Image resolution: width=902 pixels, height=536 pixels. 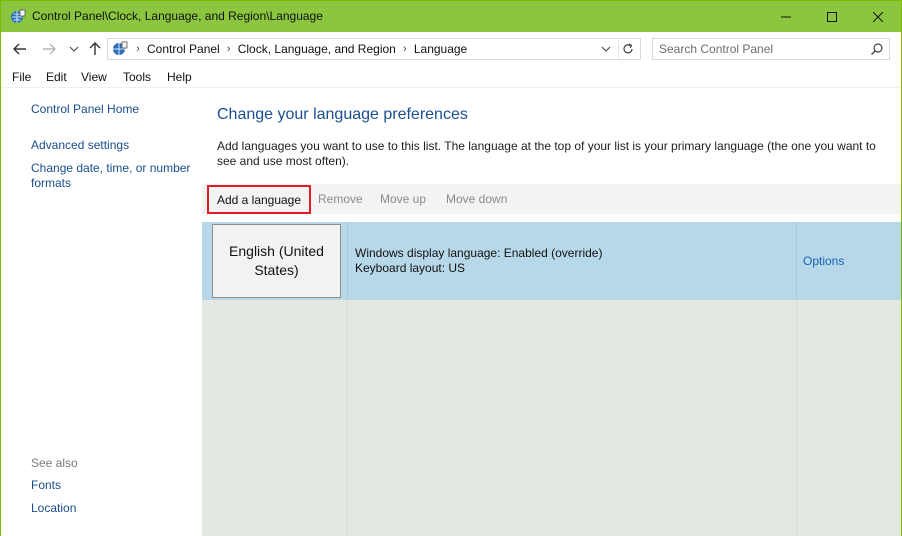 What do you see at coordinates (276, 261) in the screenshot?
I see `language-tile: English (United States)` at bounding box center [276, 261].